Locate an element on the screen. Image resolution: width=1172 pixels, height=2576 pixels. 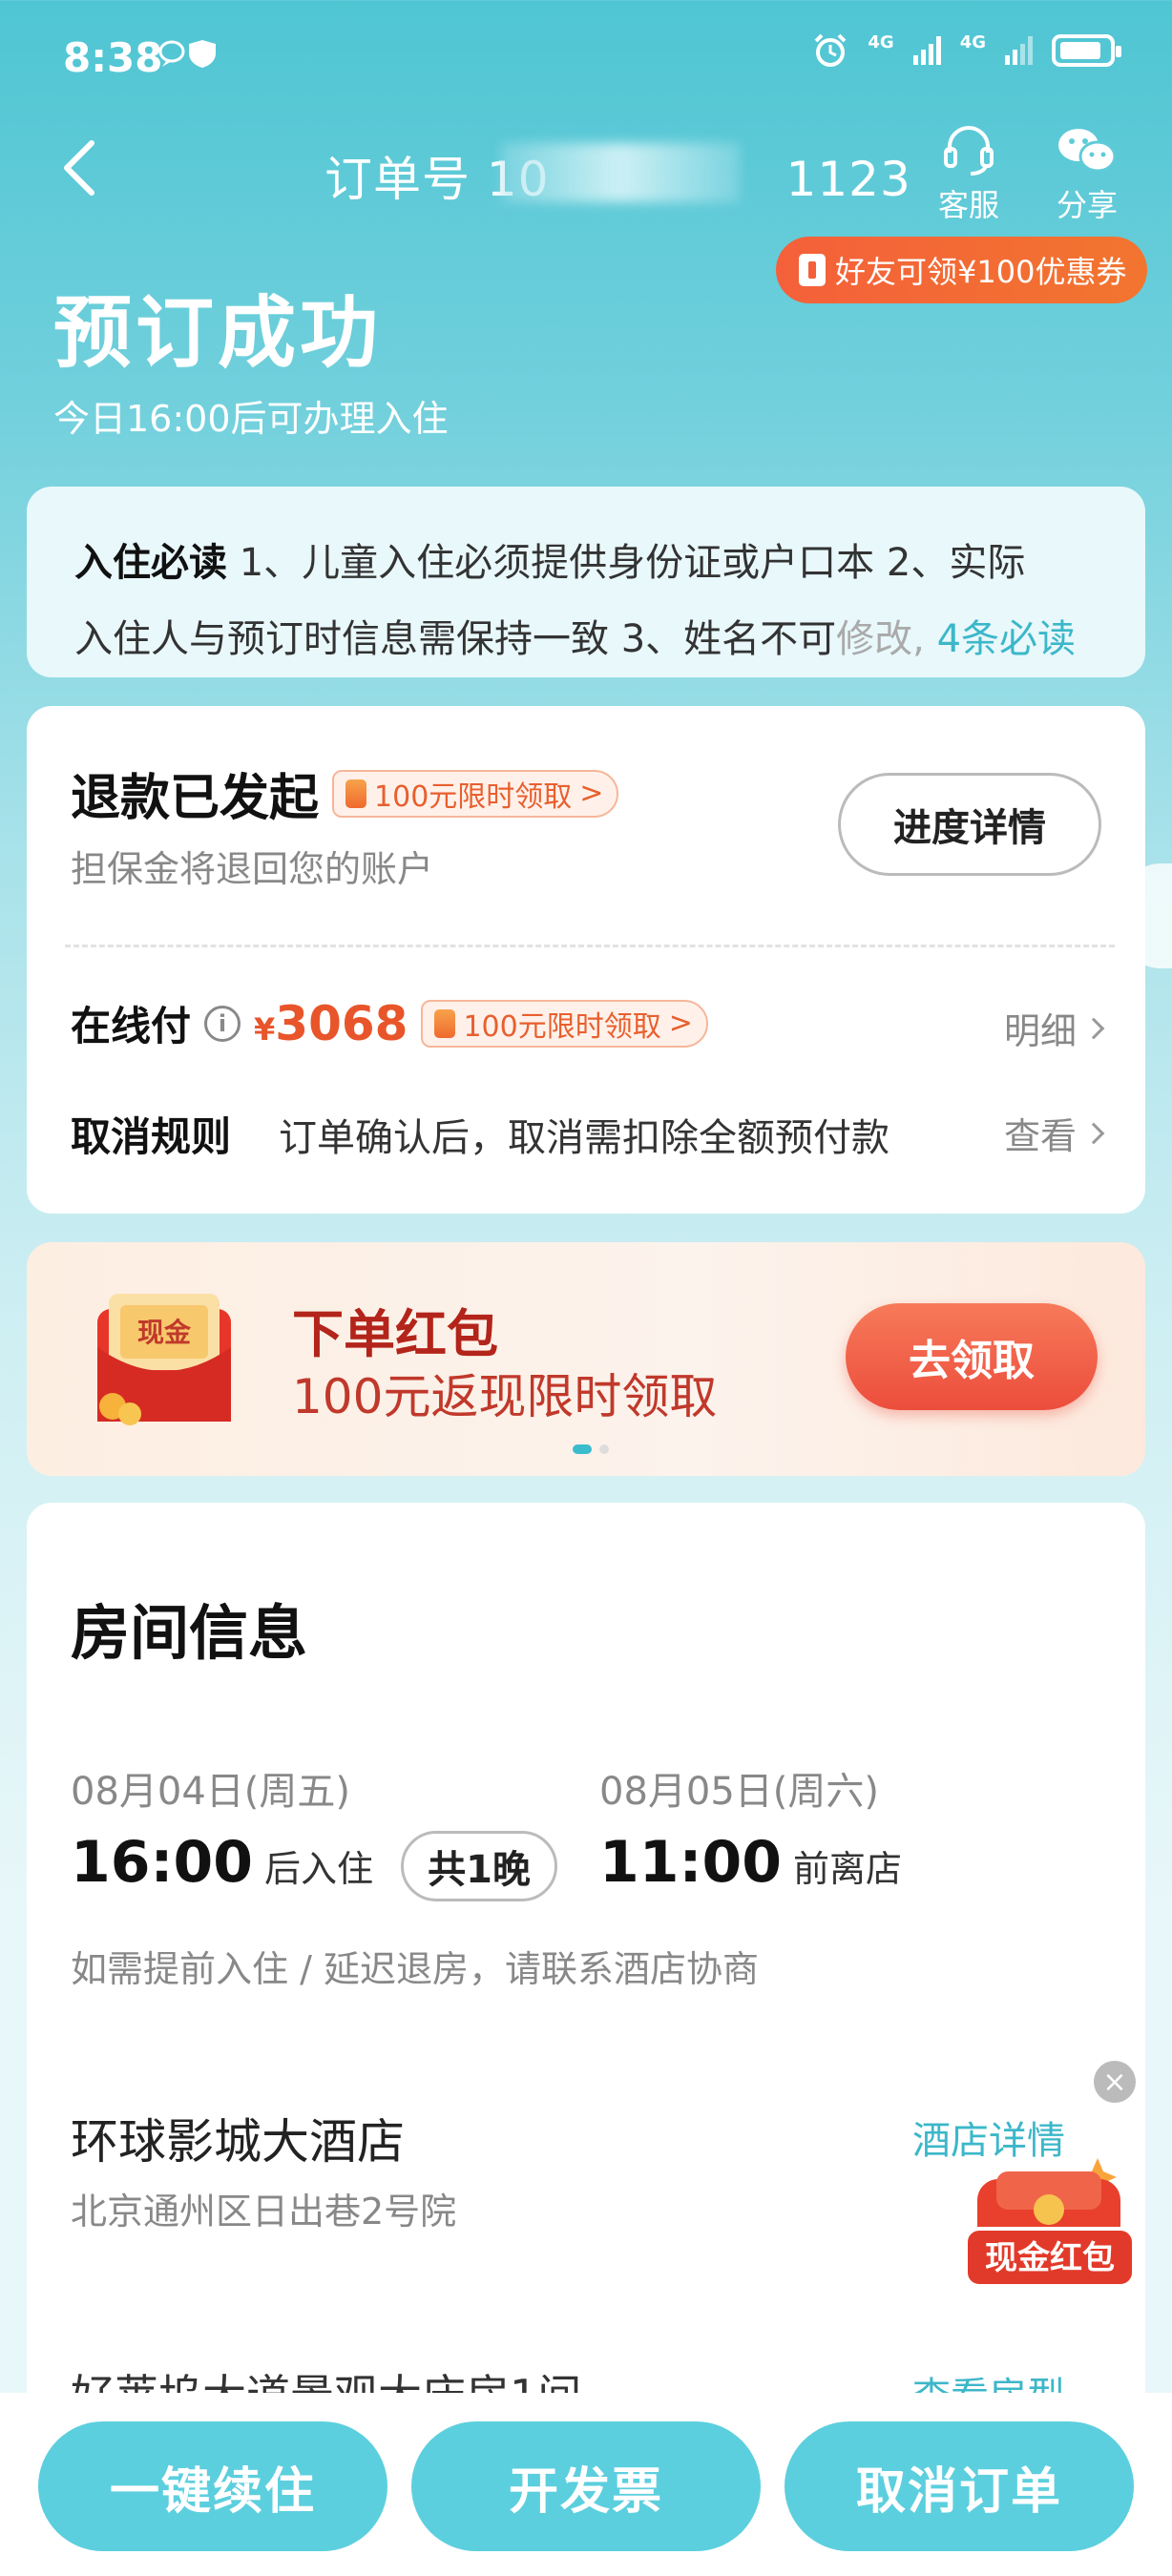
status-right: 4G 4G is located at coordinates (966, 50).